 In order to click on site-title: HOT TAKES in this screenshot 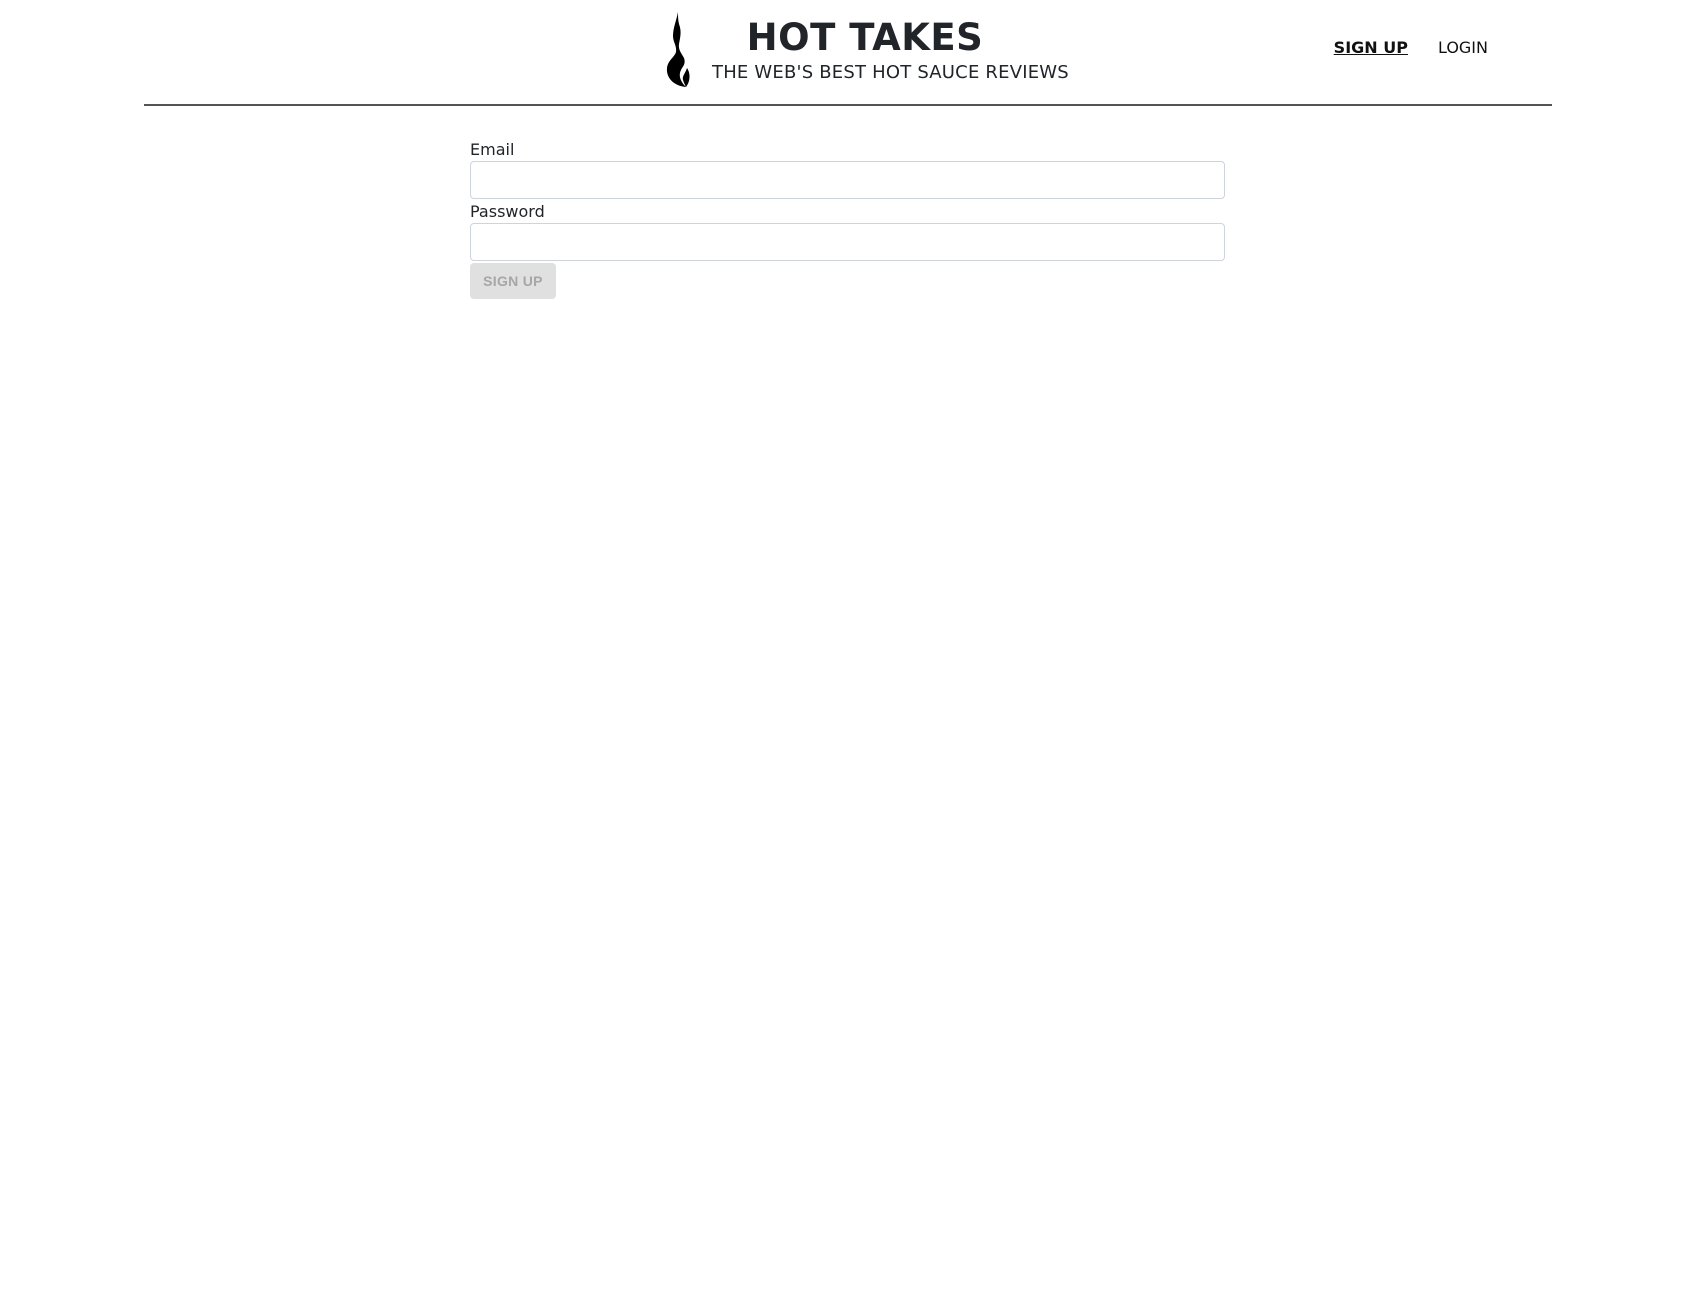, I will do `click(865, 37)`.